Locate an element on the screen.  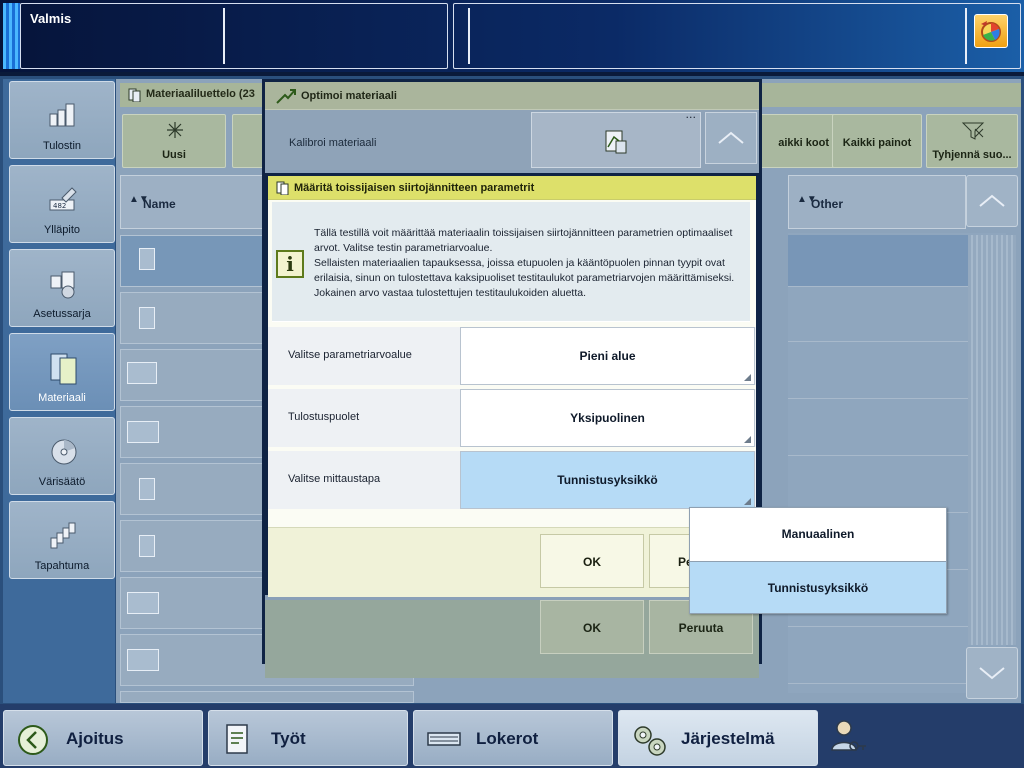
nav-system: Järjestelmä is located at coordinates (718, 738).